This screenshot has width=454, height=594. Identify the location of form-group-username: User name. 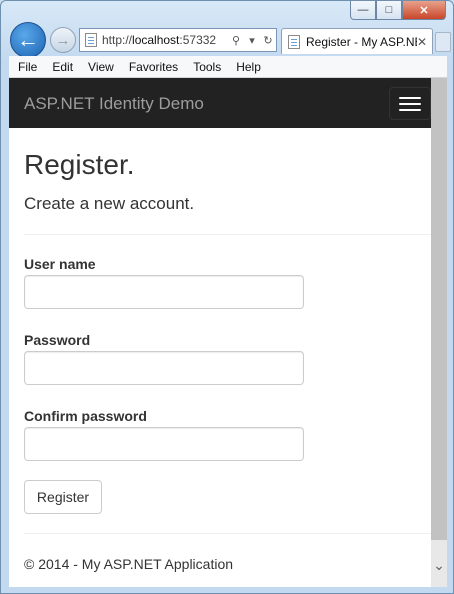
(164, 282).